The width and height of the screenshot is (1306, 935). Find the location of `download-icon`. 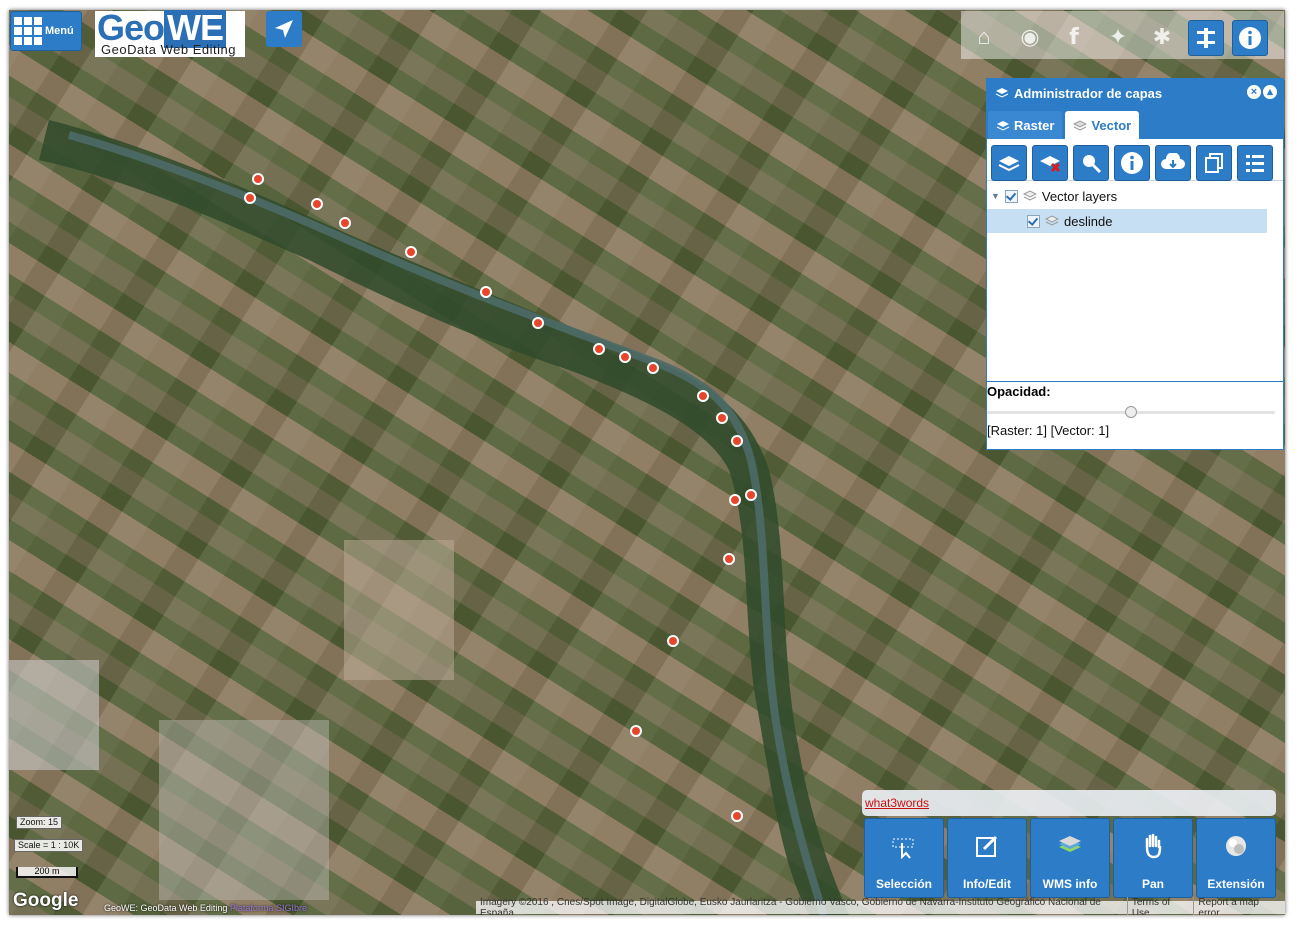

download-icon is located at coordinates (1173, 161).